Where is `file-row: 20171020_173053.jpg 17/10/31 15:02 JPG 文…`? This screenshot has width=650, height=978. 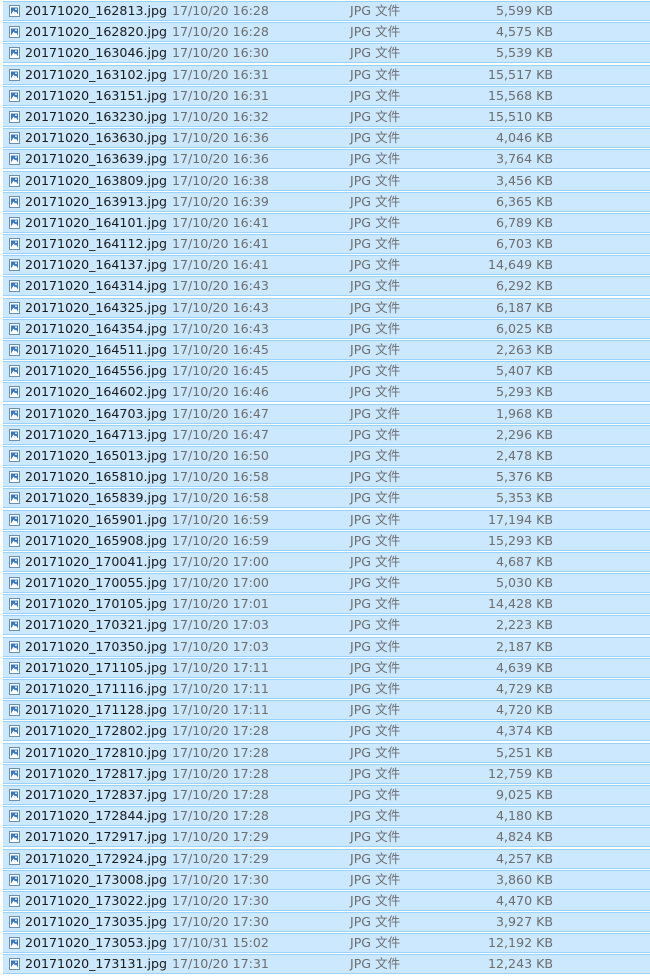
file-row: 20171020_173053.jpg 17/10/31 15:02 JPG 文… is located at coordinates (326, 943).